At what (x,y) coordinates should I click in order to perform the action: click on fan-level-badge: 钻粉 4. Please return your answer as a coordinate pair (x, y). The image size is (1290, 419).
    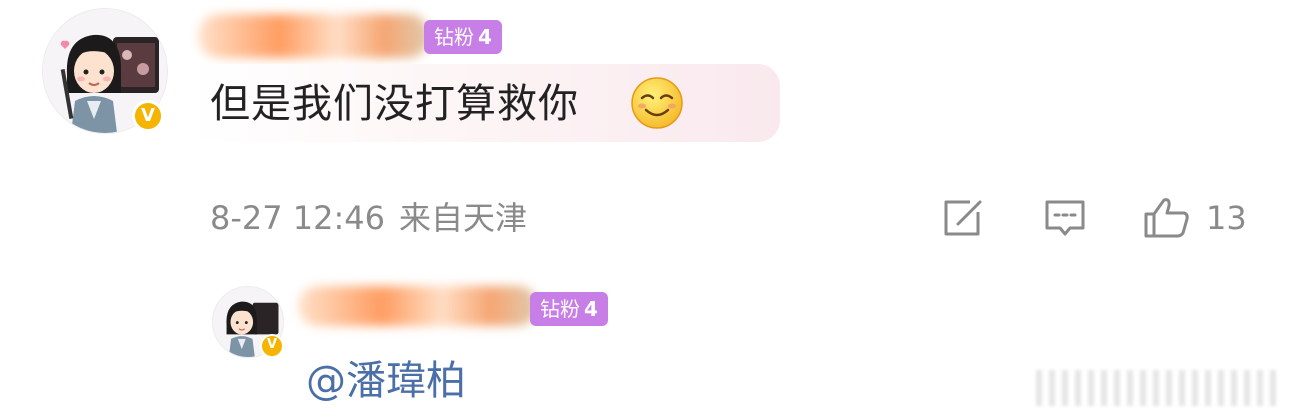
    Looking at the image, I should click on (463, 37).